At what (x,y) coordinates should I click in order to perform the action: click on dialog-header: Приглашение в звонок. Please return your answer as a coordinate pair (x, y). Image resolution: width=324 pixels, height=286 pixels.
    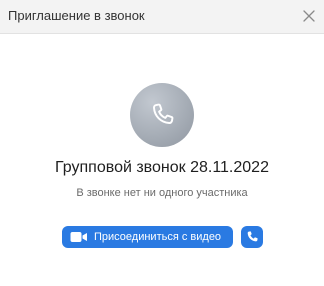
    Looking at the image, I should click on (162, 17).